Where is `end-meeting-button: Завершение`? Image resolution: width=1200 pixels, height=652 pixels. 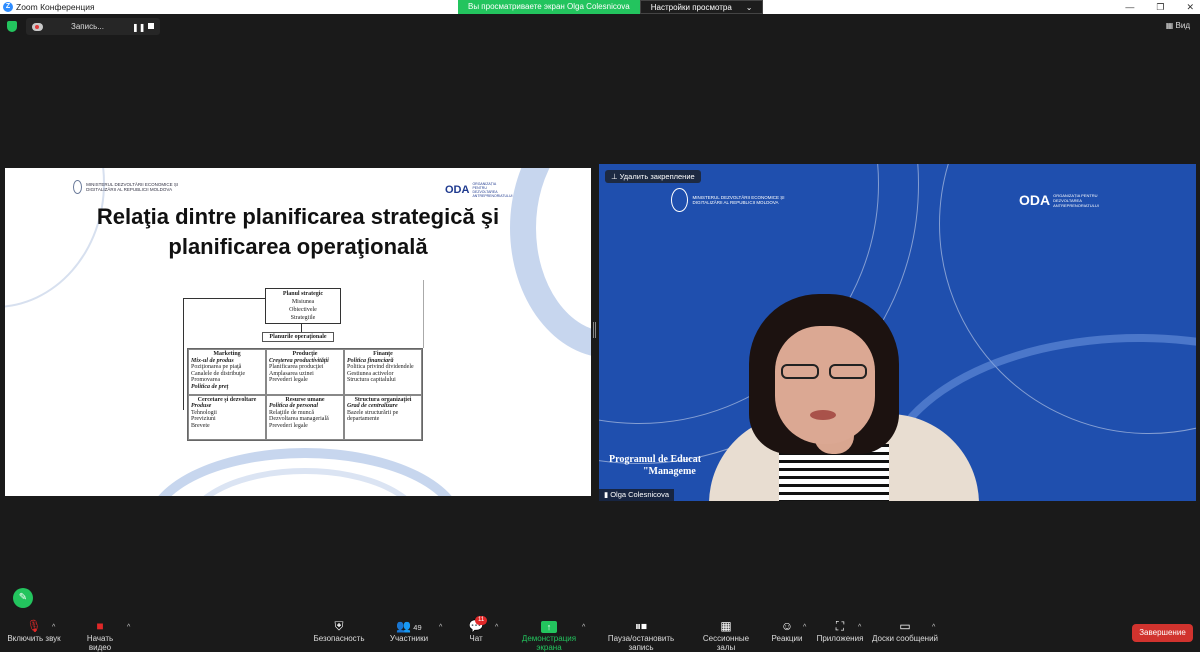 end-meeting-button: Завершение is located at coordinates (1162, 633).